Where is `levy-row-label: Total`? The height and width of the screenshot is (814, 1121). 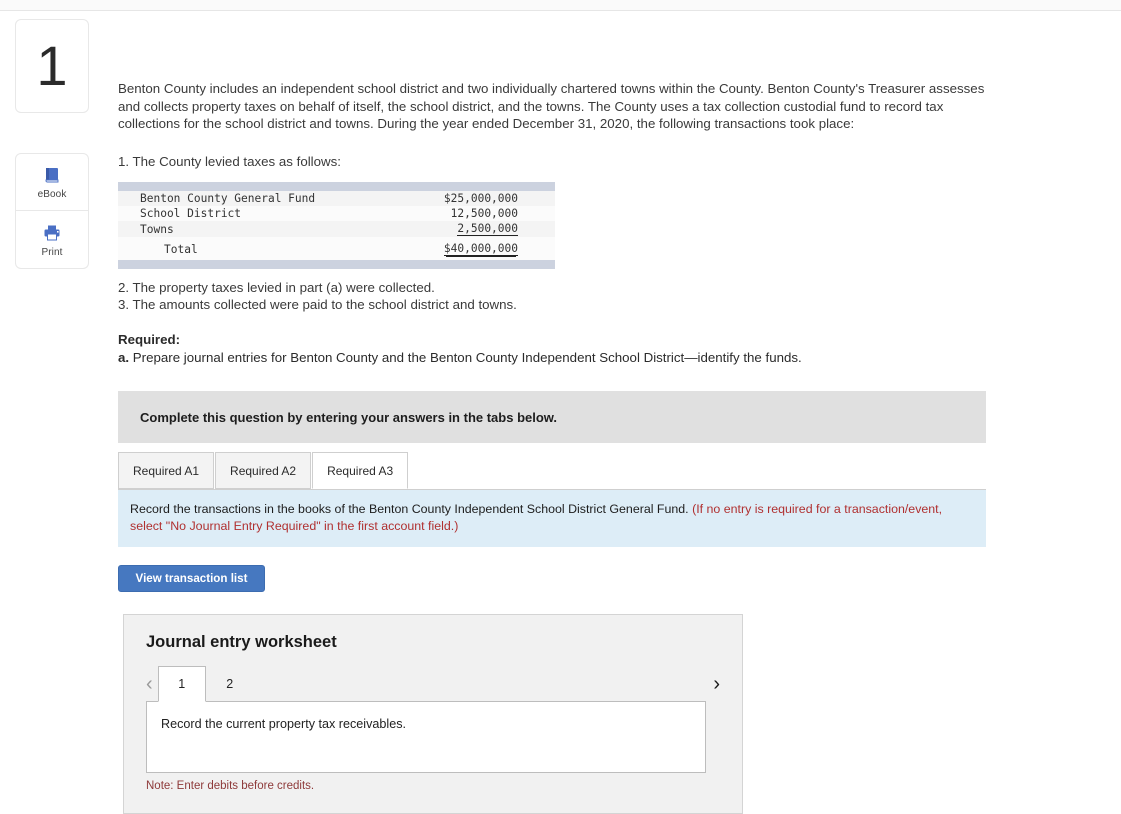
levy-row-label: Total is located at coordinates (181, 249).